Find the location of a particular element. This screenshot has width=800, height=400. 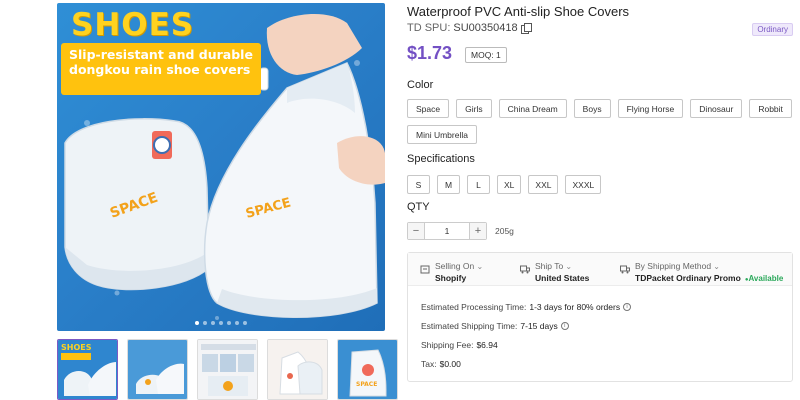

shipping-fee-value: $6.94 is located at coordinates (487, 345).